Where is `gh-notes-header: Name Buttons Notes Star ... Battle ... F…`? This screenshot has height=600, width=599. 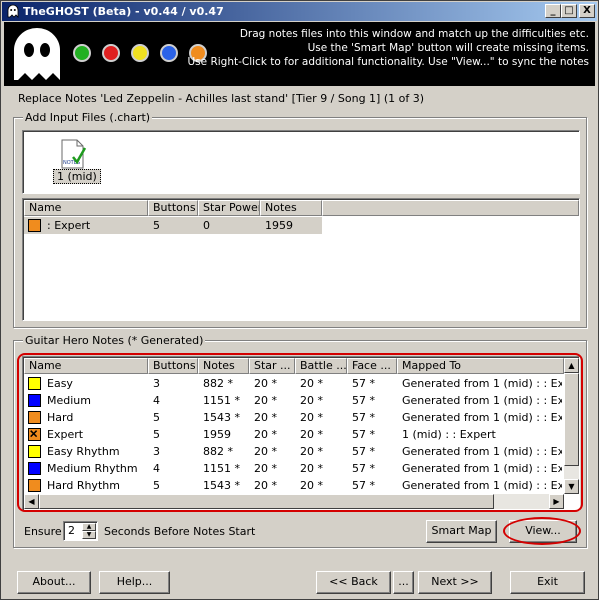 gh-notes-header: Name Buttons Notes Star ... Battle ... F… is located at coordinates (294, 366).